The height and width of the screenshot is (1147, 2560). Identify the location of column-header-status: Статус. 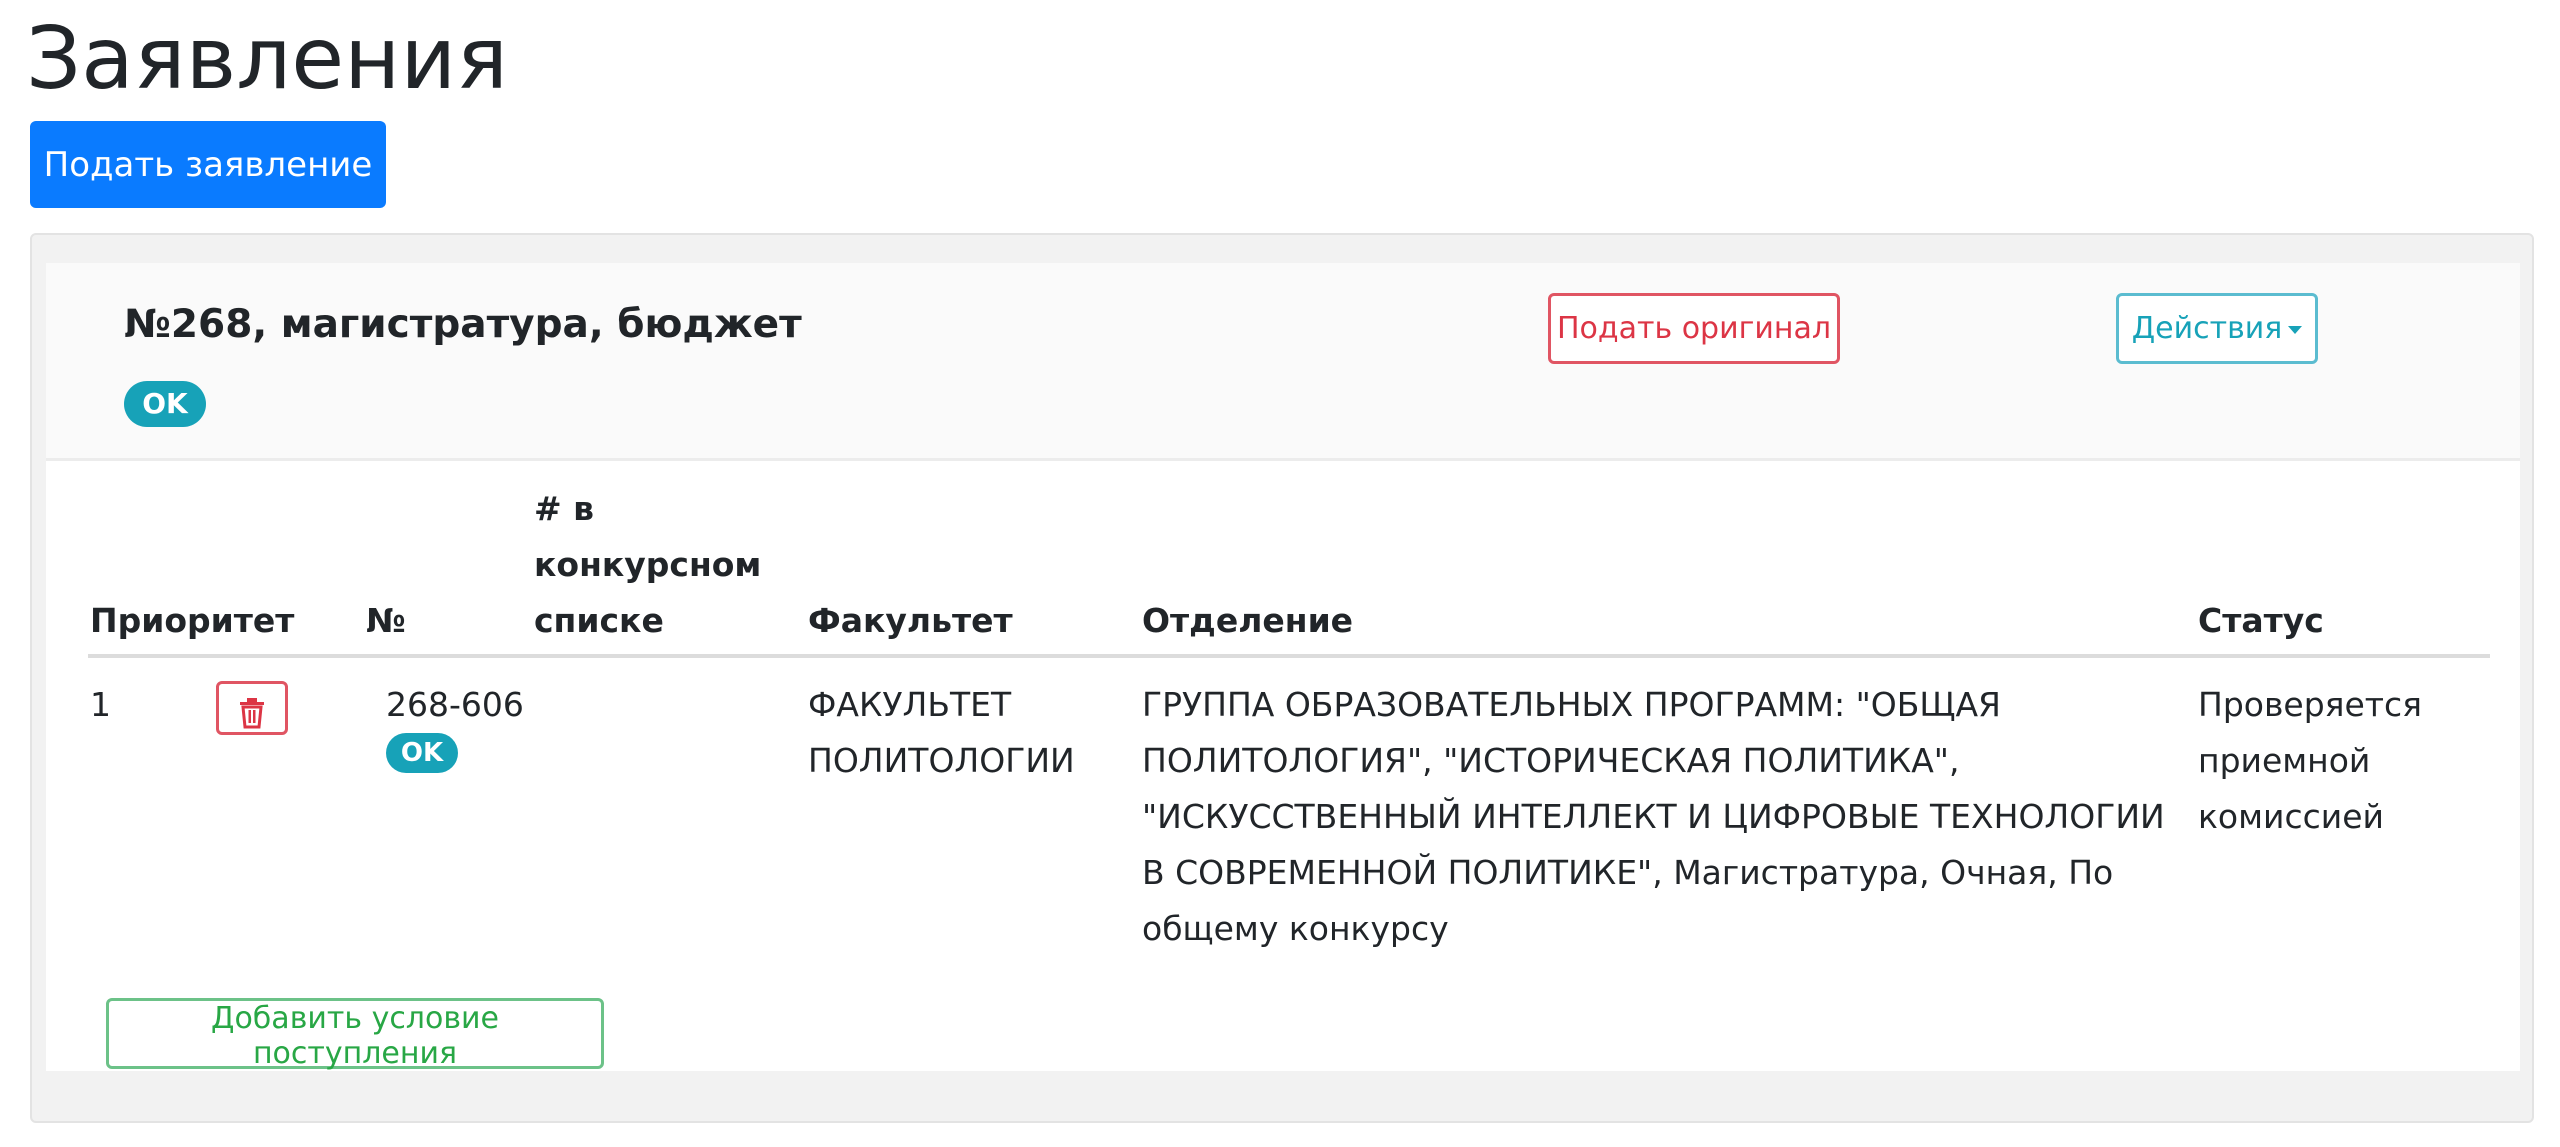
(2261, 620).